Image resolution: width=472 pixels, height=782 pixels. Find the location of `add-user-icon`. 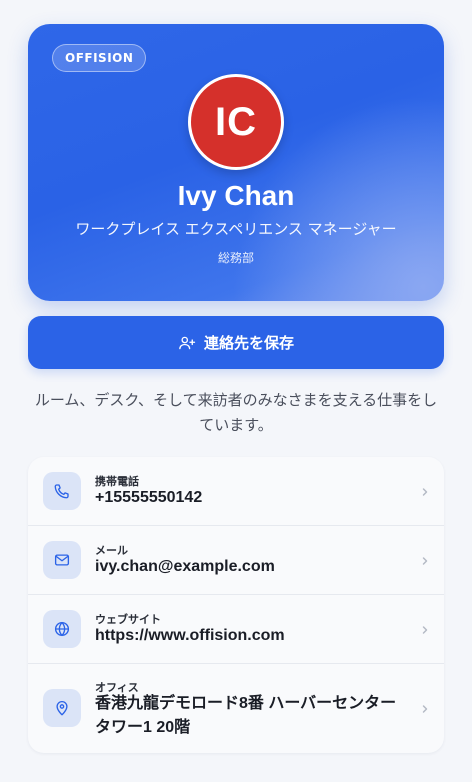

add-user-icon is located at coordinates (187, 342).